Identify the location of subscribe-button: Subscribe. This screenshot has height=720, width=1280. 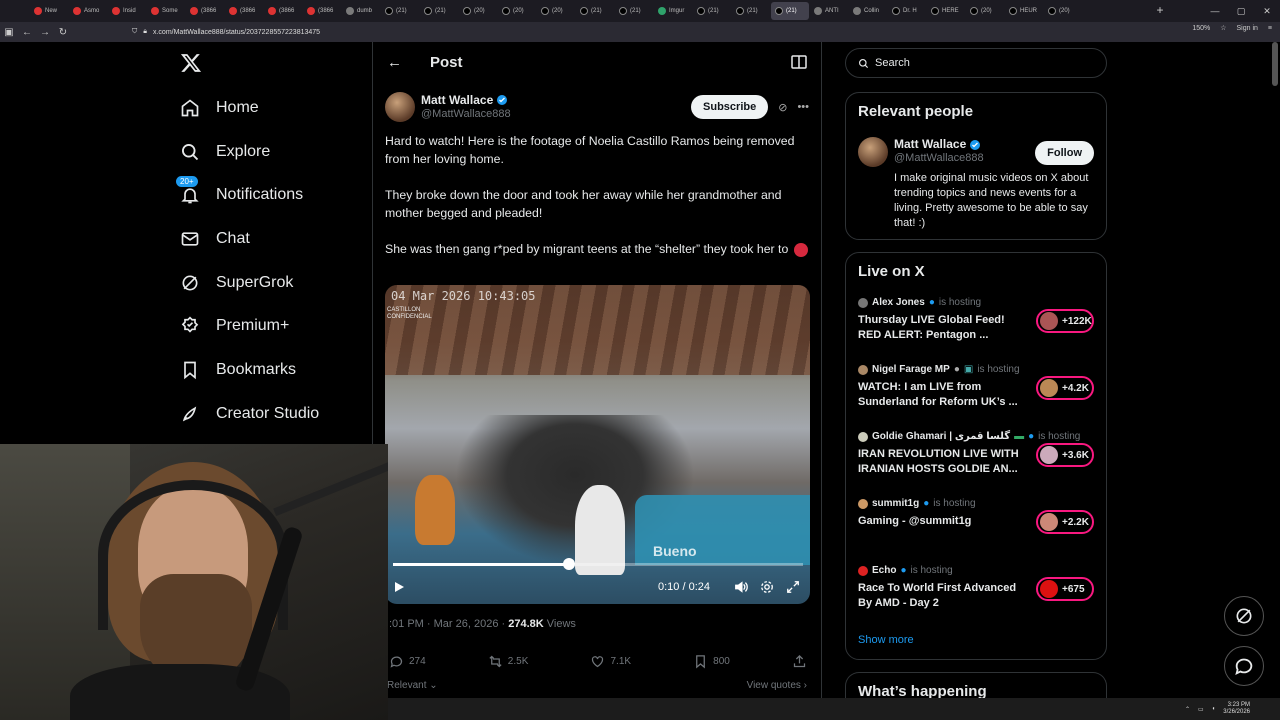
(730, 107).